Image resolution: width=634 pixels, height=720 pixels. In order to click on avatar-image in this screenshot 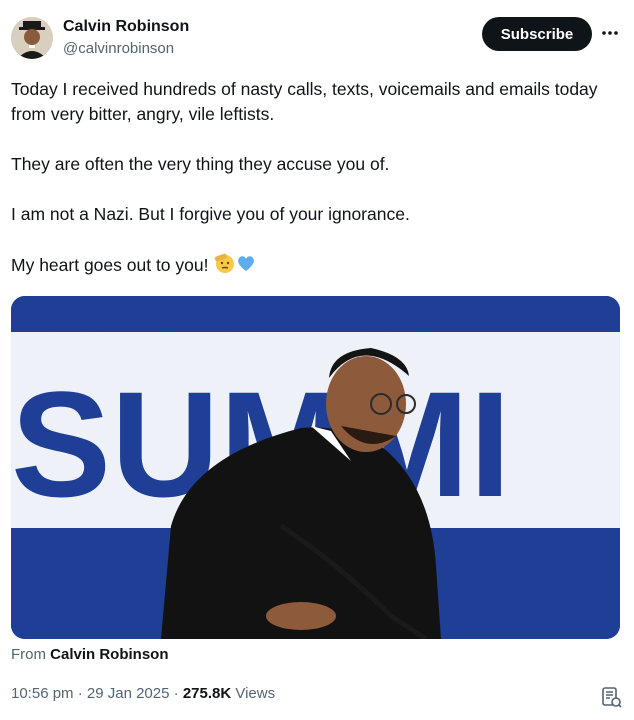, I will do `click(32, 38)`.